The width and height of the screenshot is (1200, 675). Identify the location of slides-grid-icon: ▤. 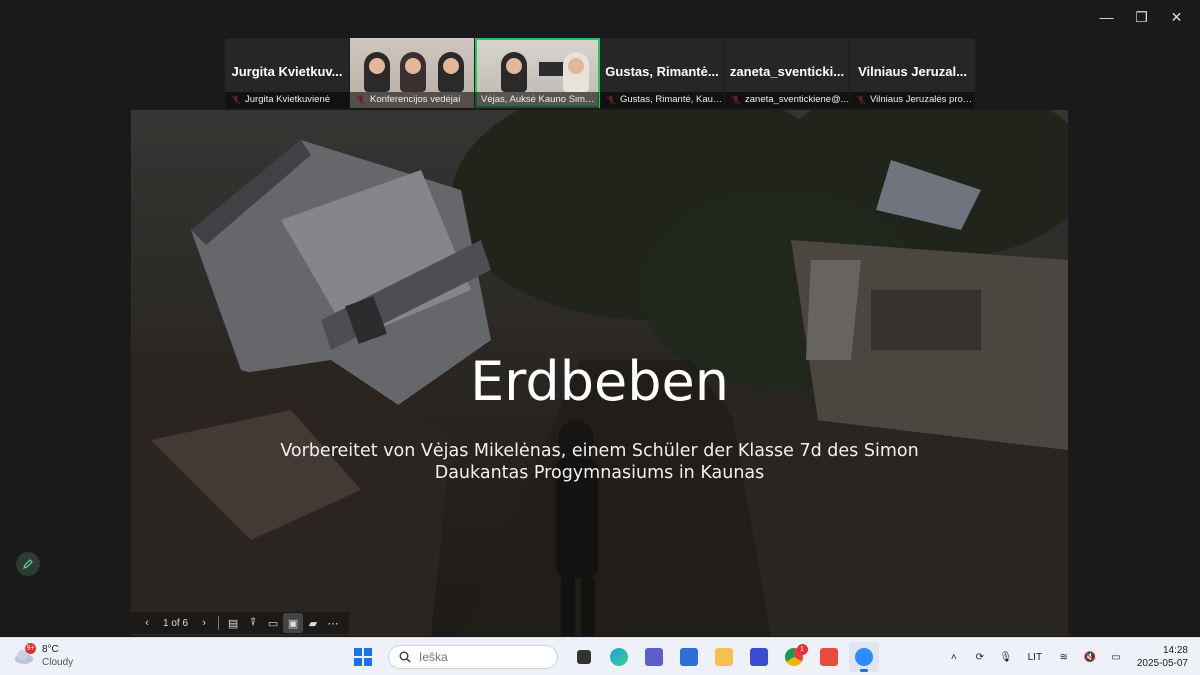
(233, 623).